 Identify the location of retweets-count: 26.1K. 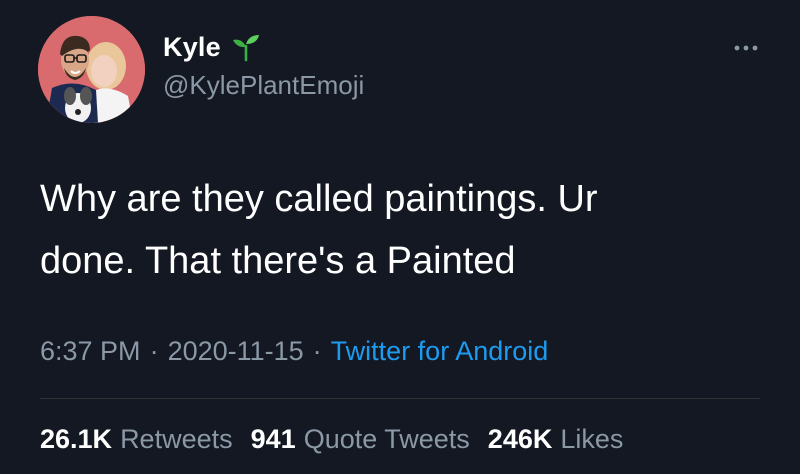
(76, 439).